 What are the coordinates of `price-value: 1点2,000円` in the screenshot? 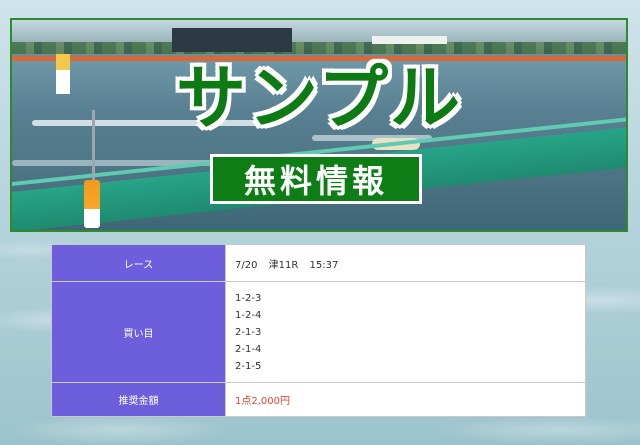 It's located at (262, 401).